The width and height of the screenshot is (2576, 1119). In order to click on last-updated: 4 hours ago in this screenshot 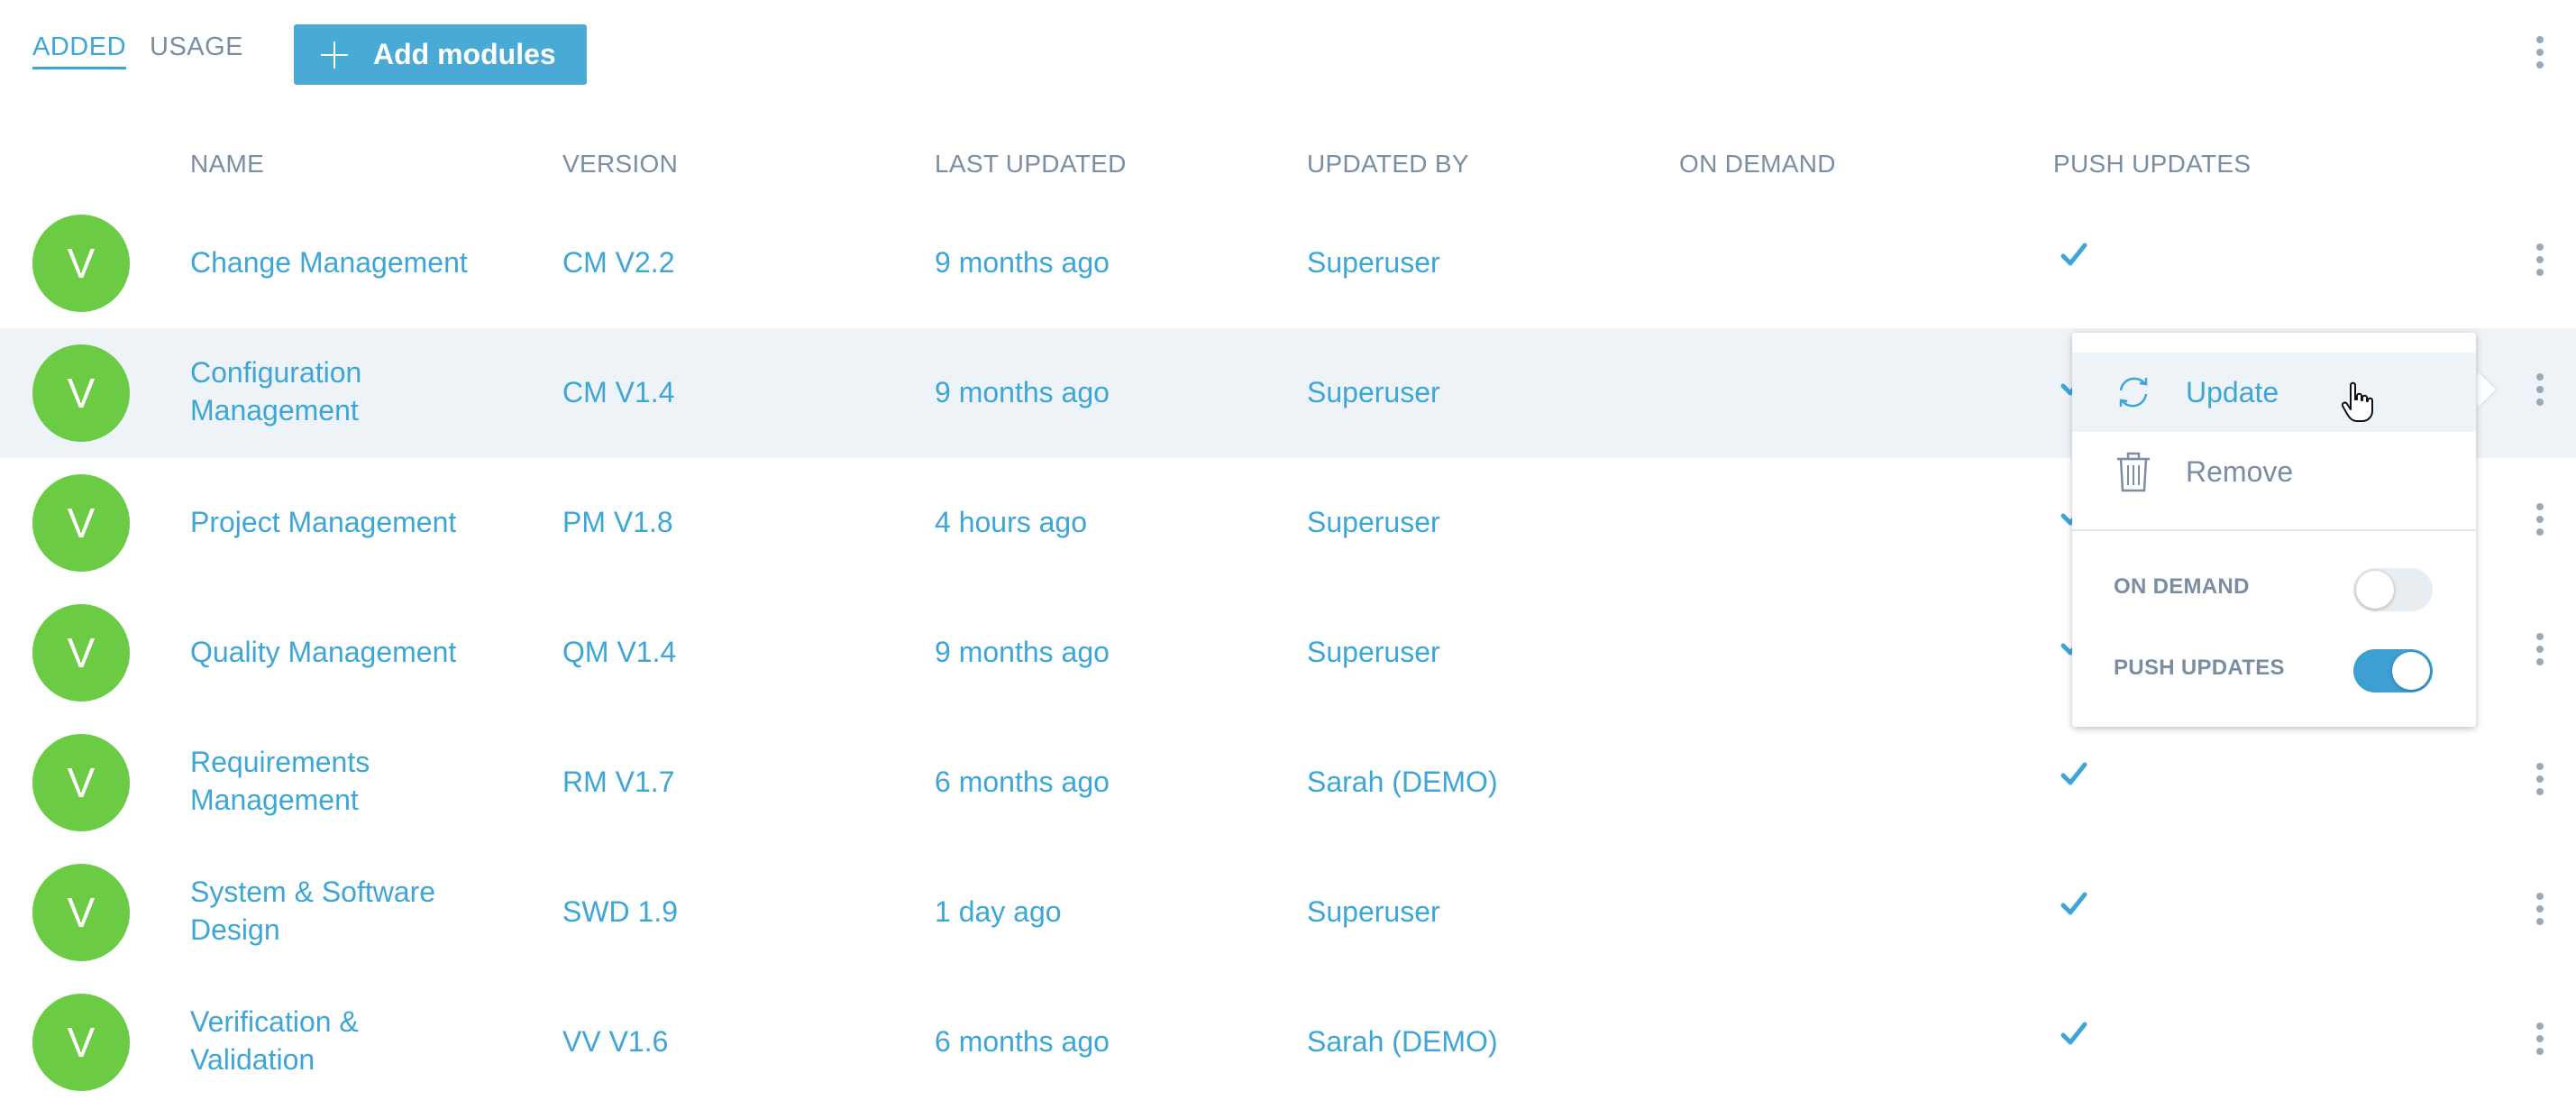, I will do `click(1011, 522)`.